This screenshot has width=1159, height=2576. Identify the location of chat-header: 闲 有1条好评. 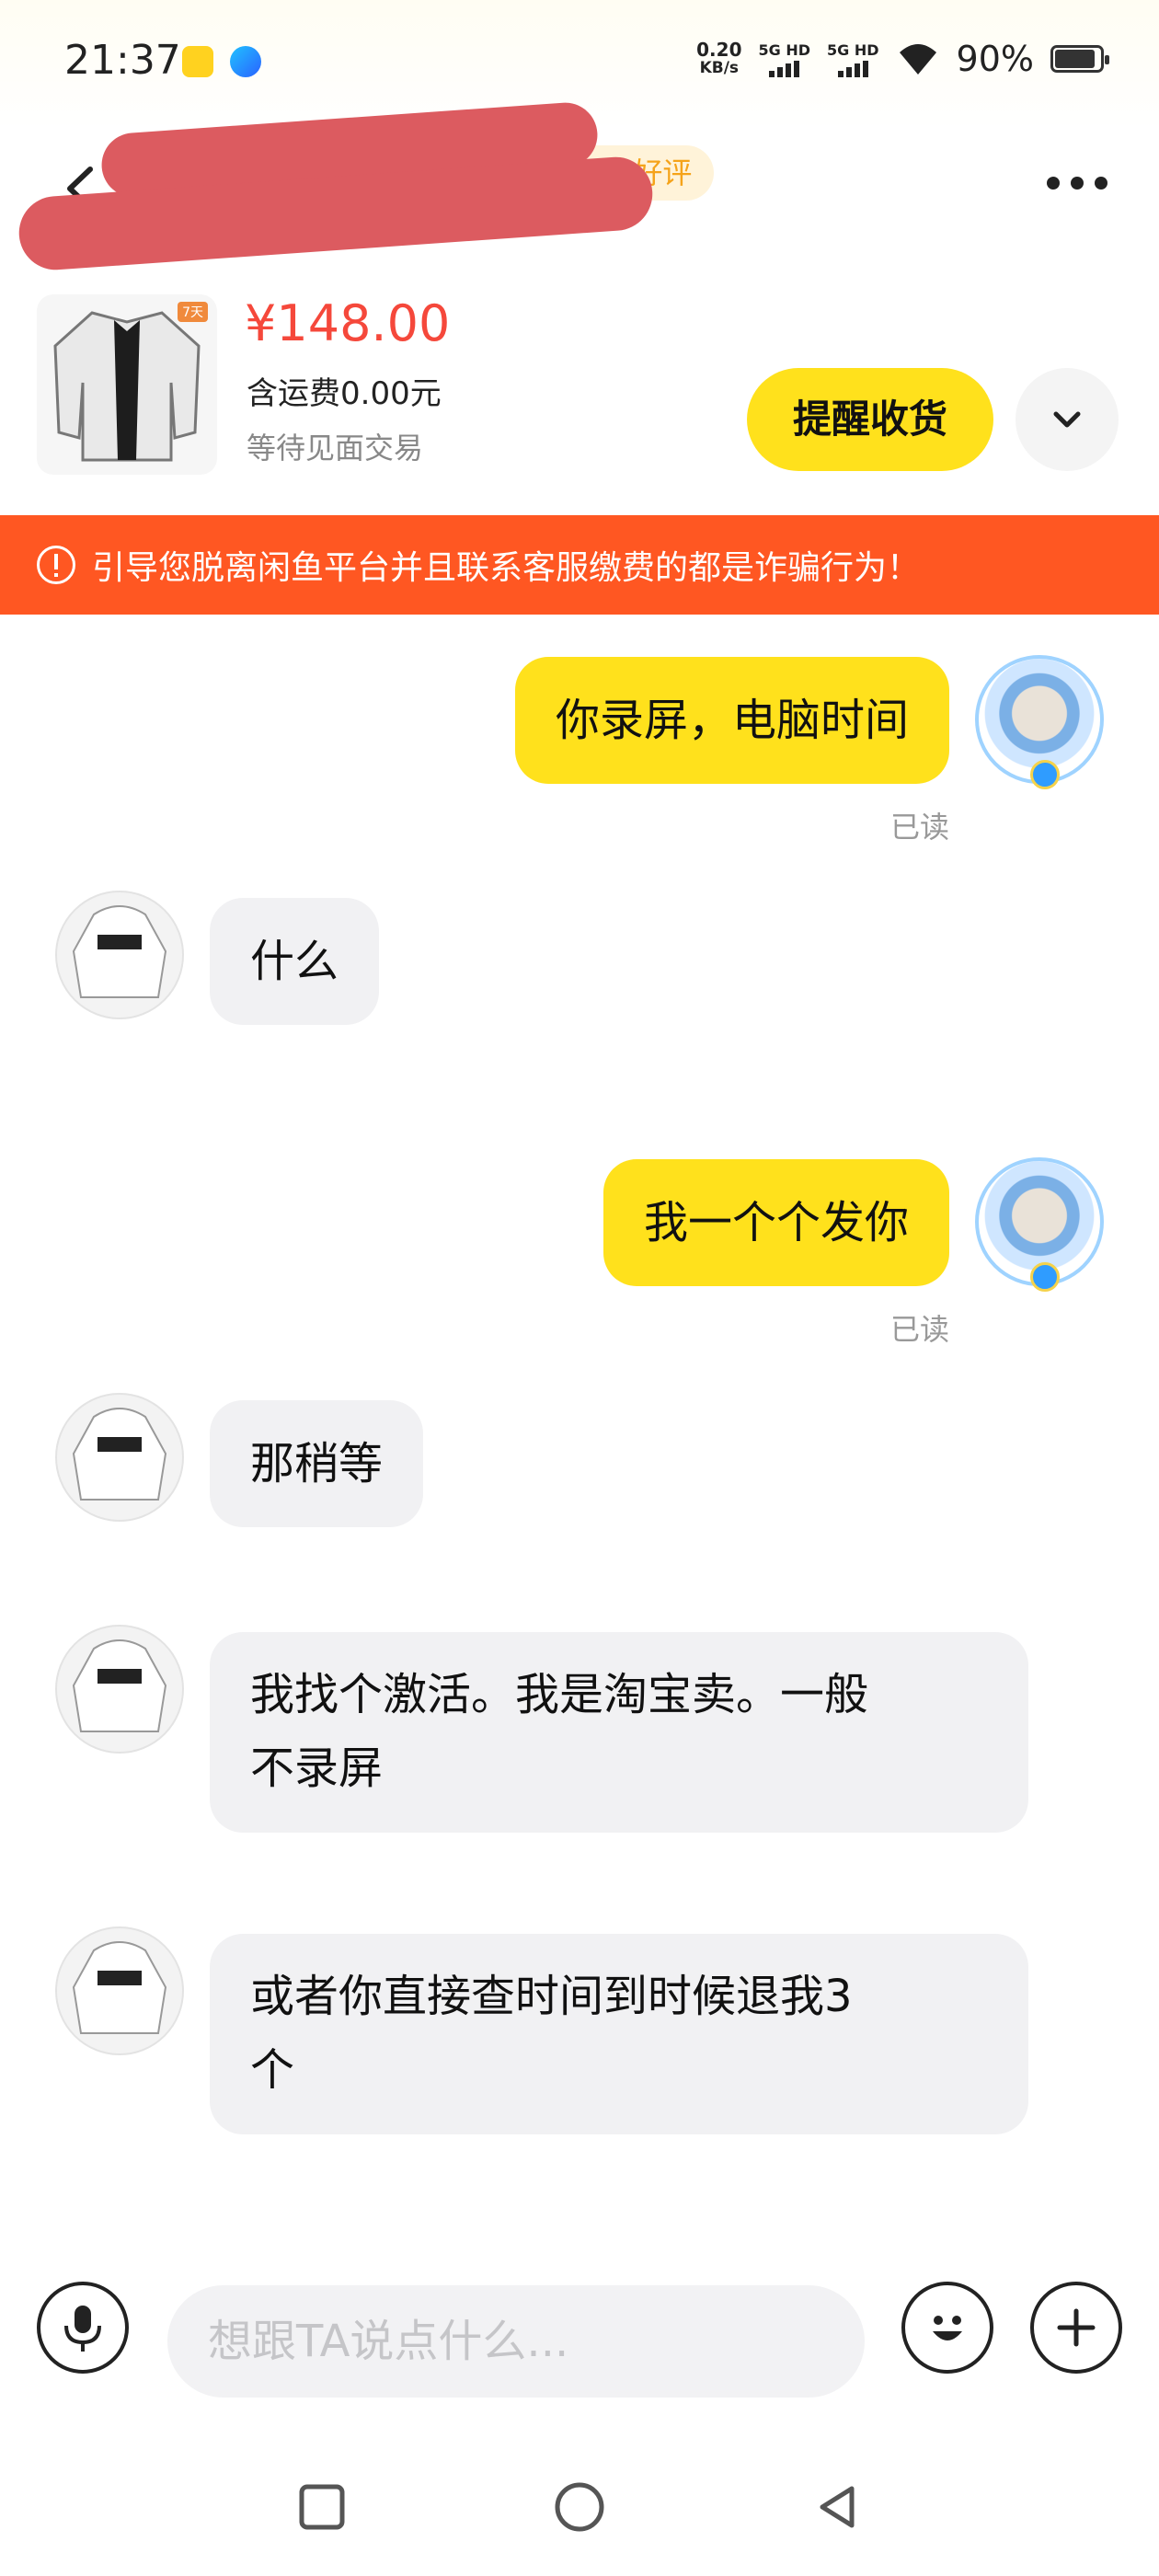
(579, 186).